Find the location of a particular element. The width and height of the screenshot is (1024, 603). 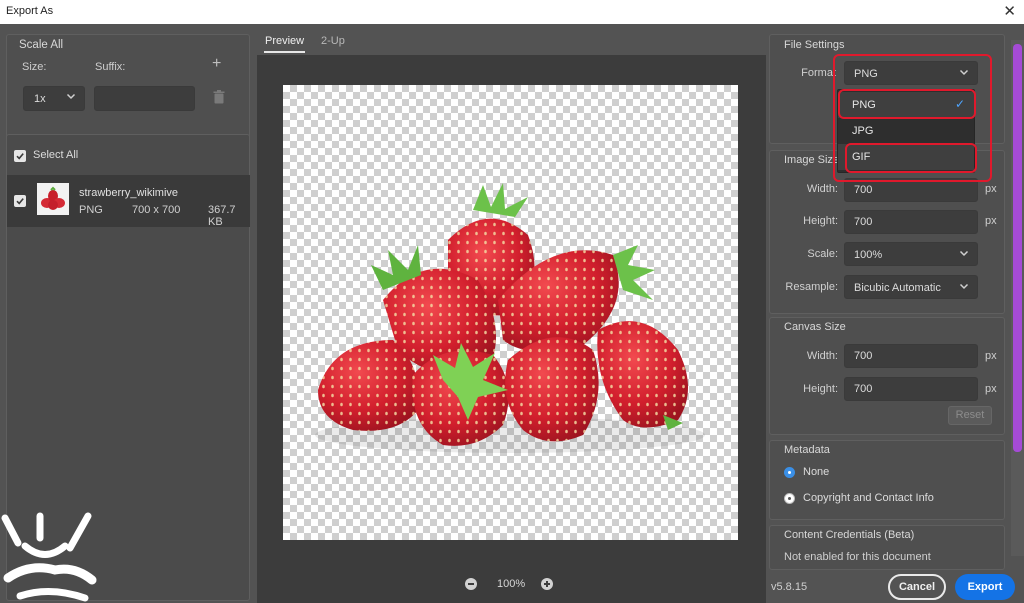

zoom-out-icon is located at coordinates (471, 584).